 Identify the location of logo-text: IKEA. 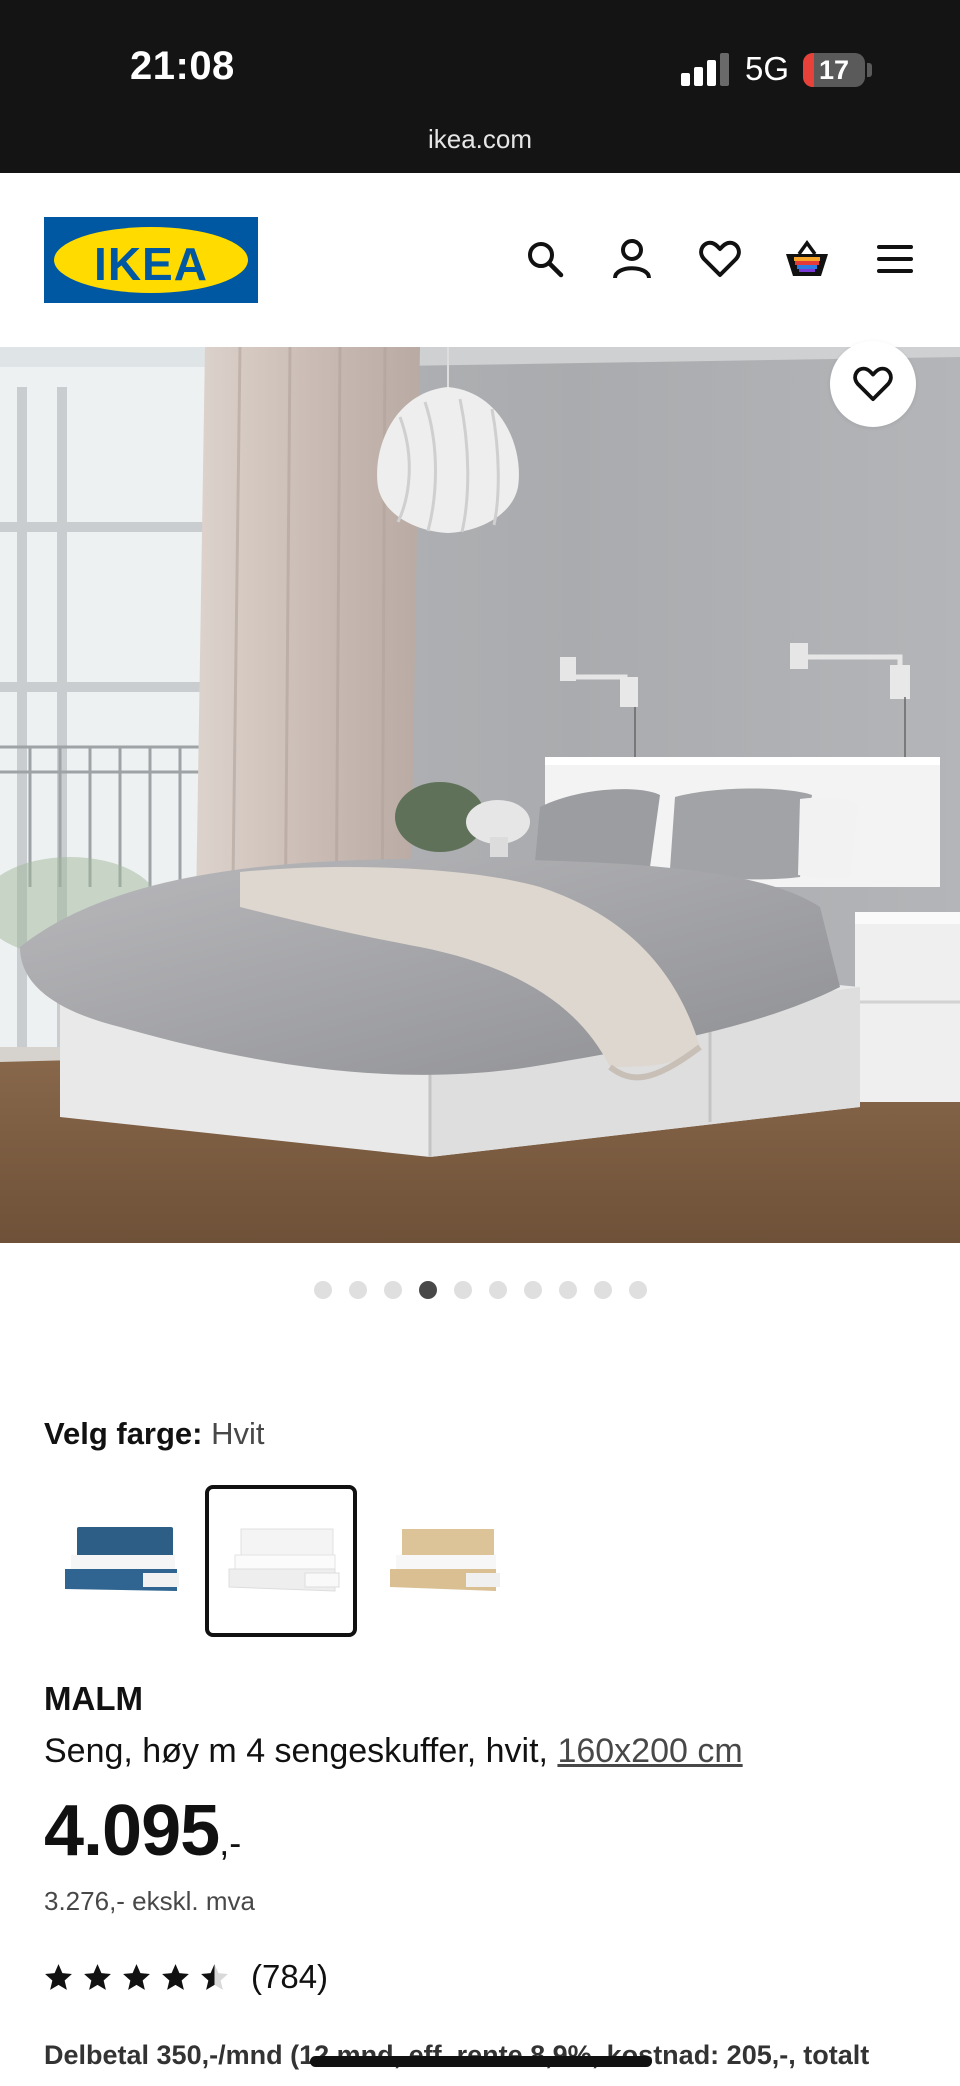
(151, 264).